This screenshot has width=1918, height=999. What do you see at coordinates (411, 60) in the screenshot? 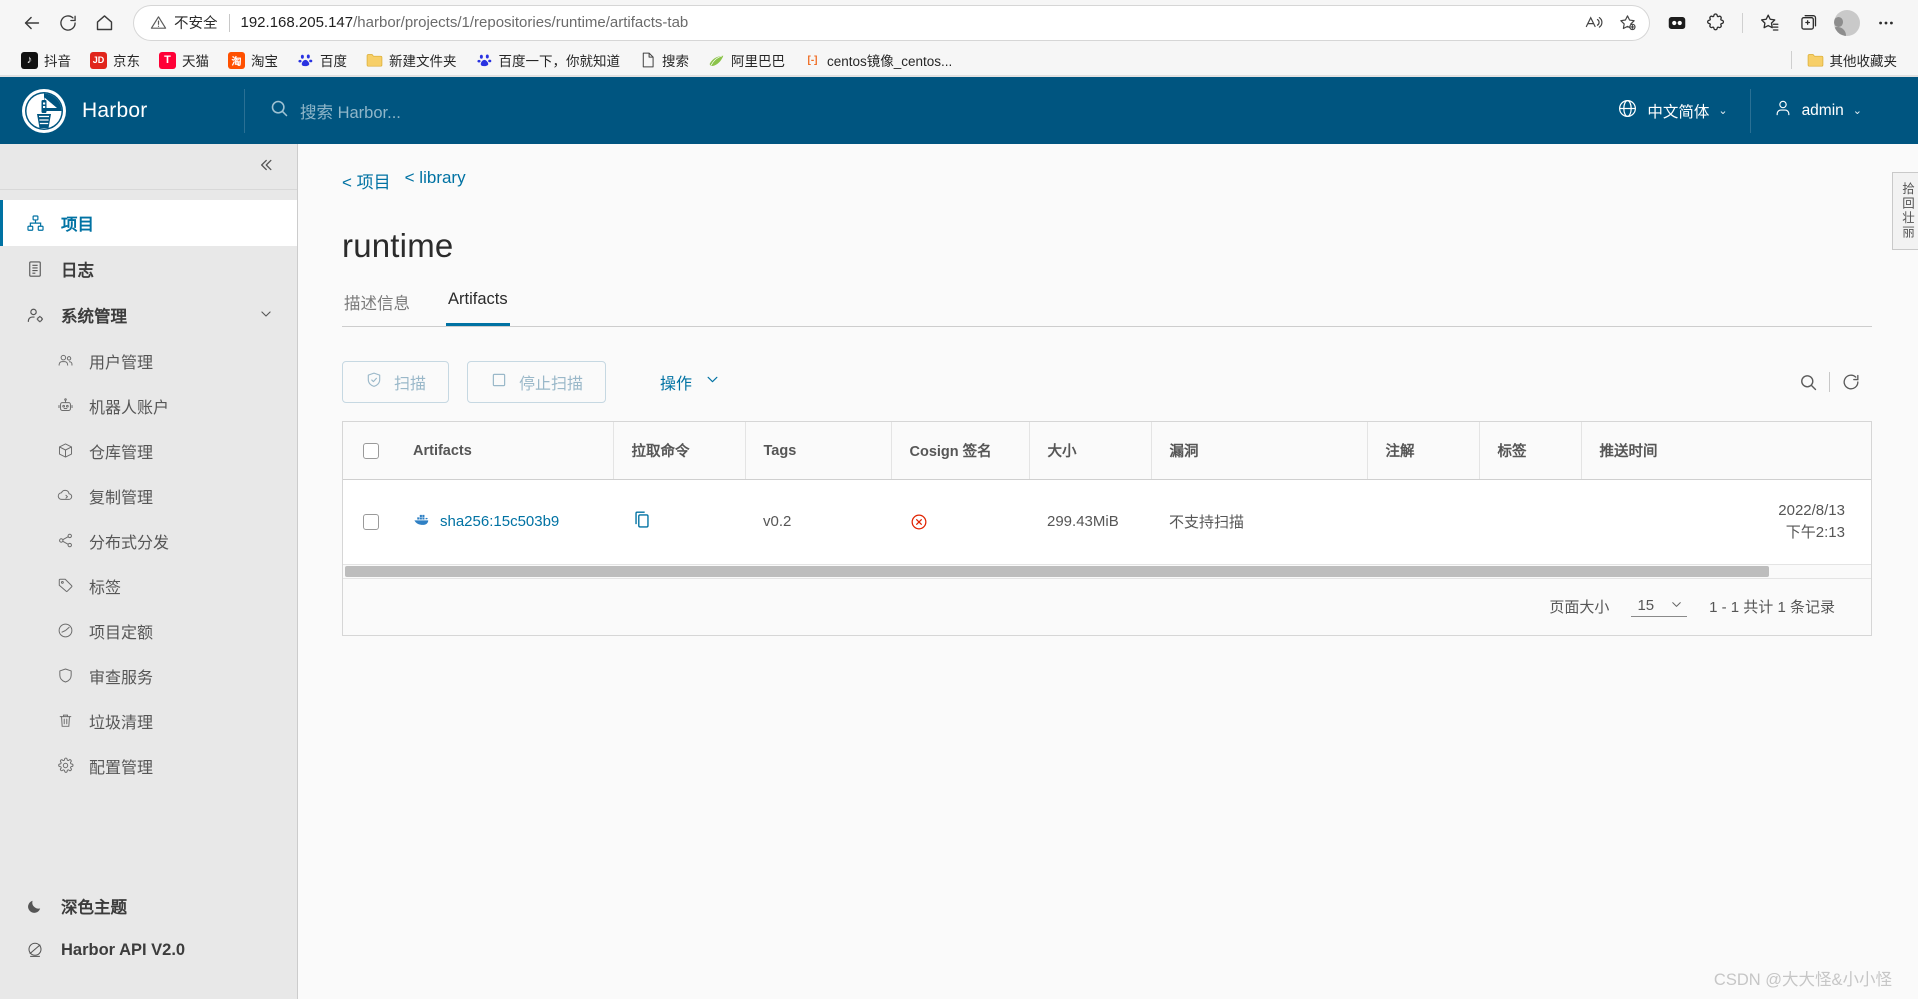
I see `bookmark-folder: 新建文件夹` at bounding box center [411, 60].